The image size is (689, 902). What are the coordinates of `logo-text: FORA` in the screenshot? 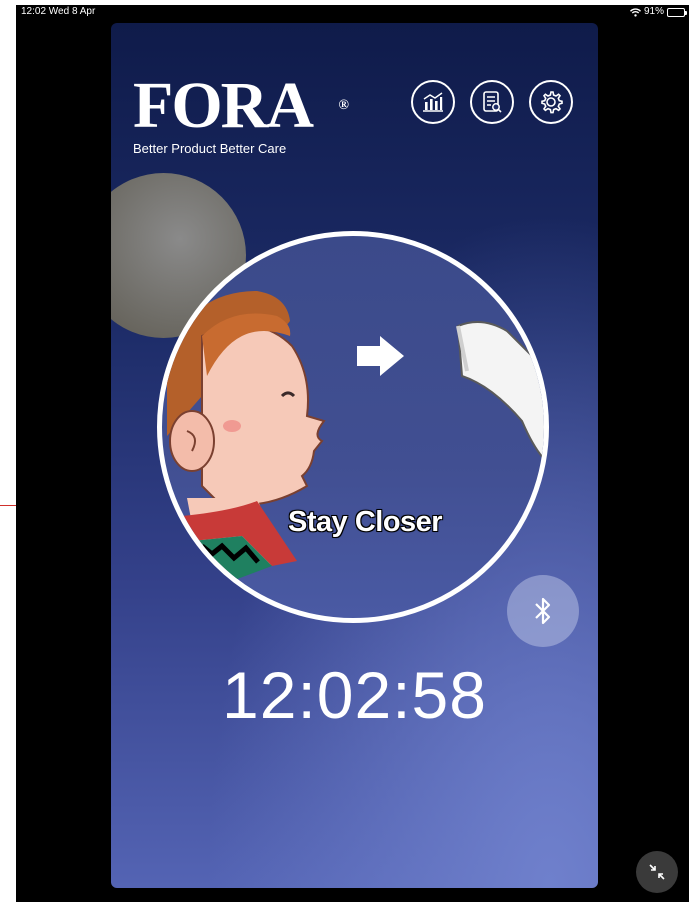 It's located at (223, 105).